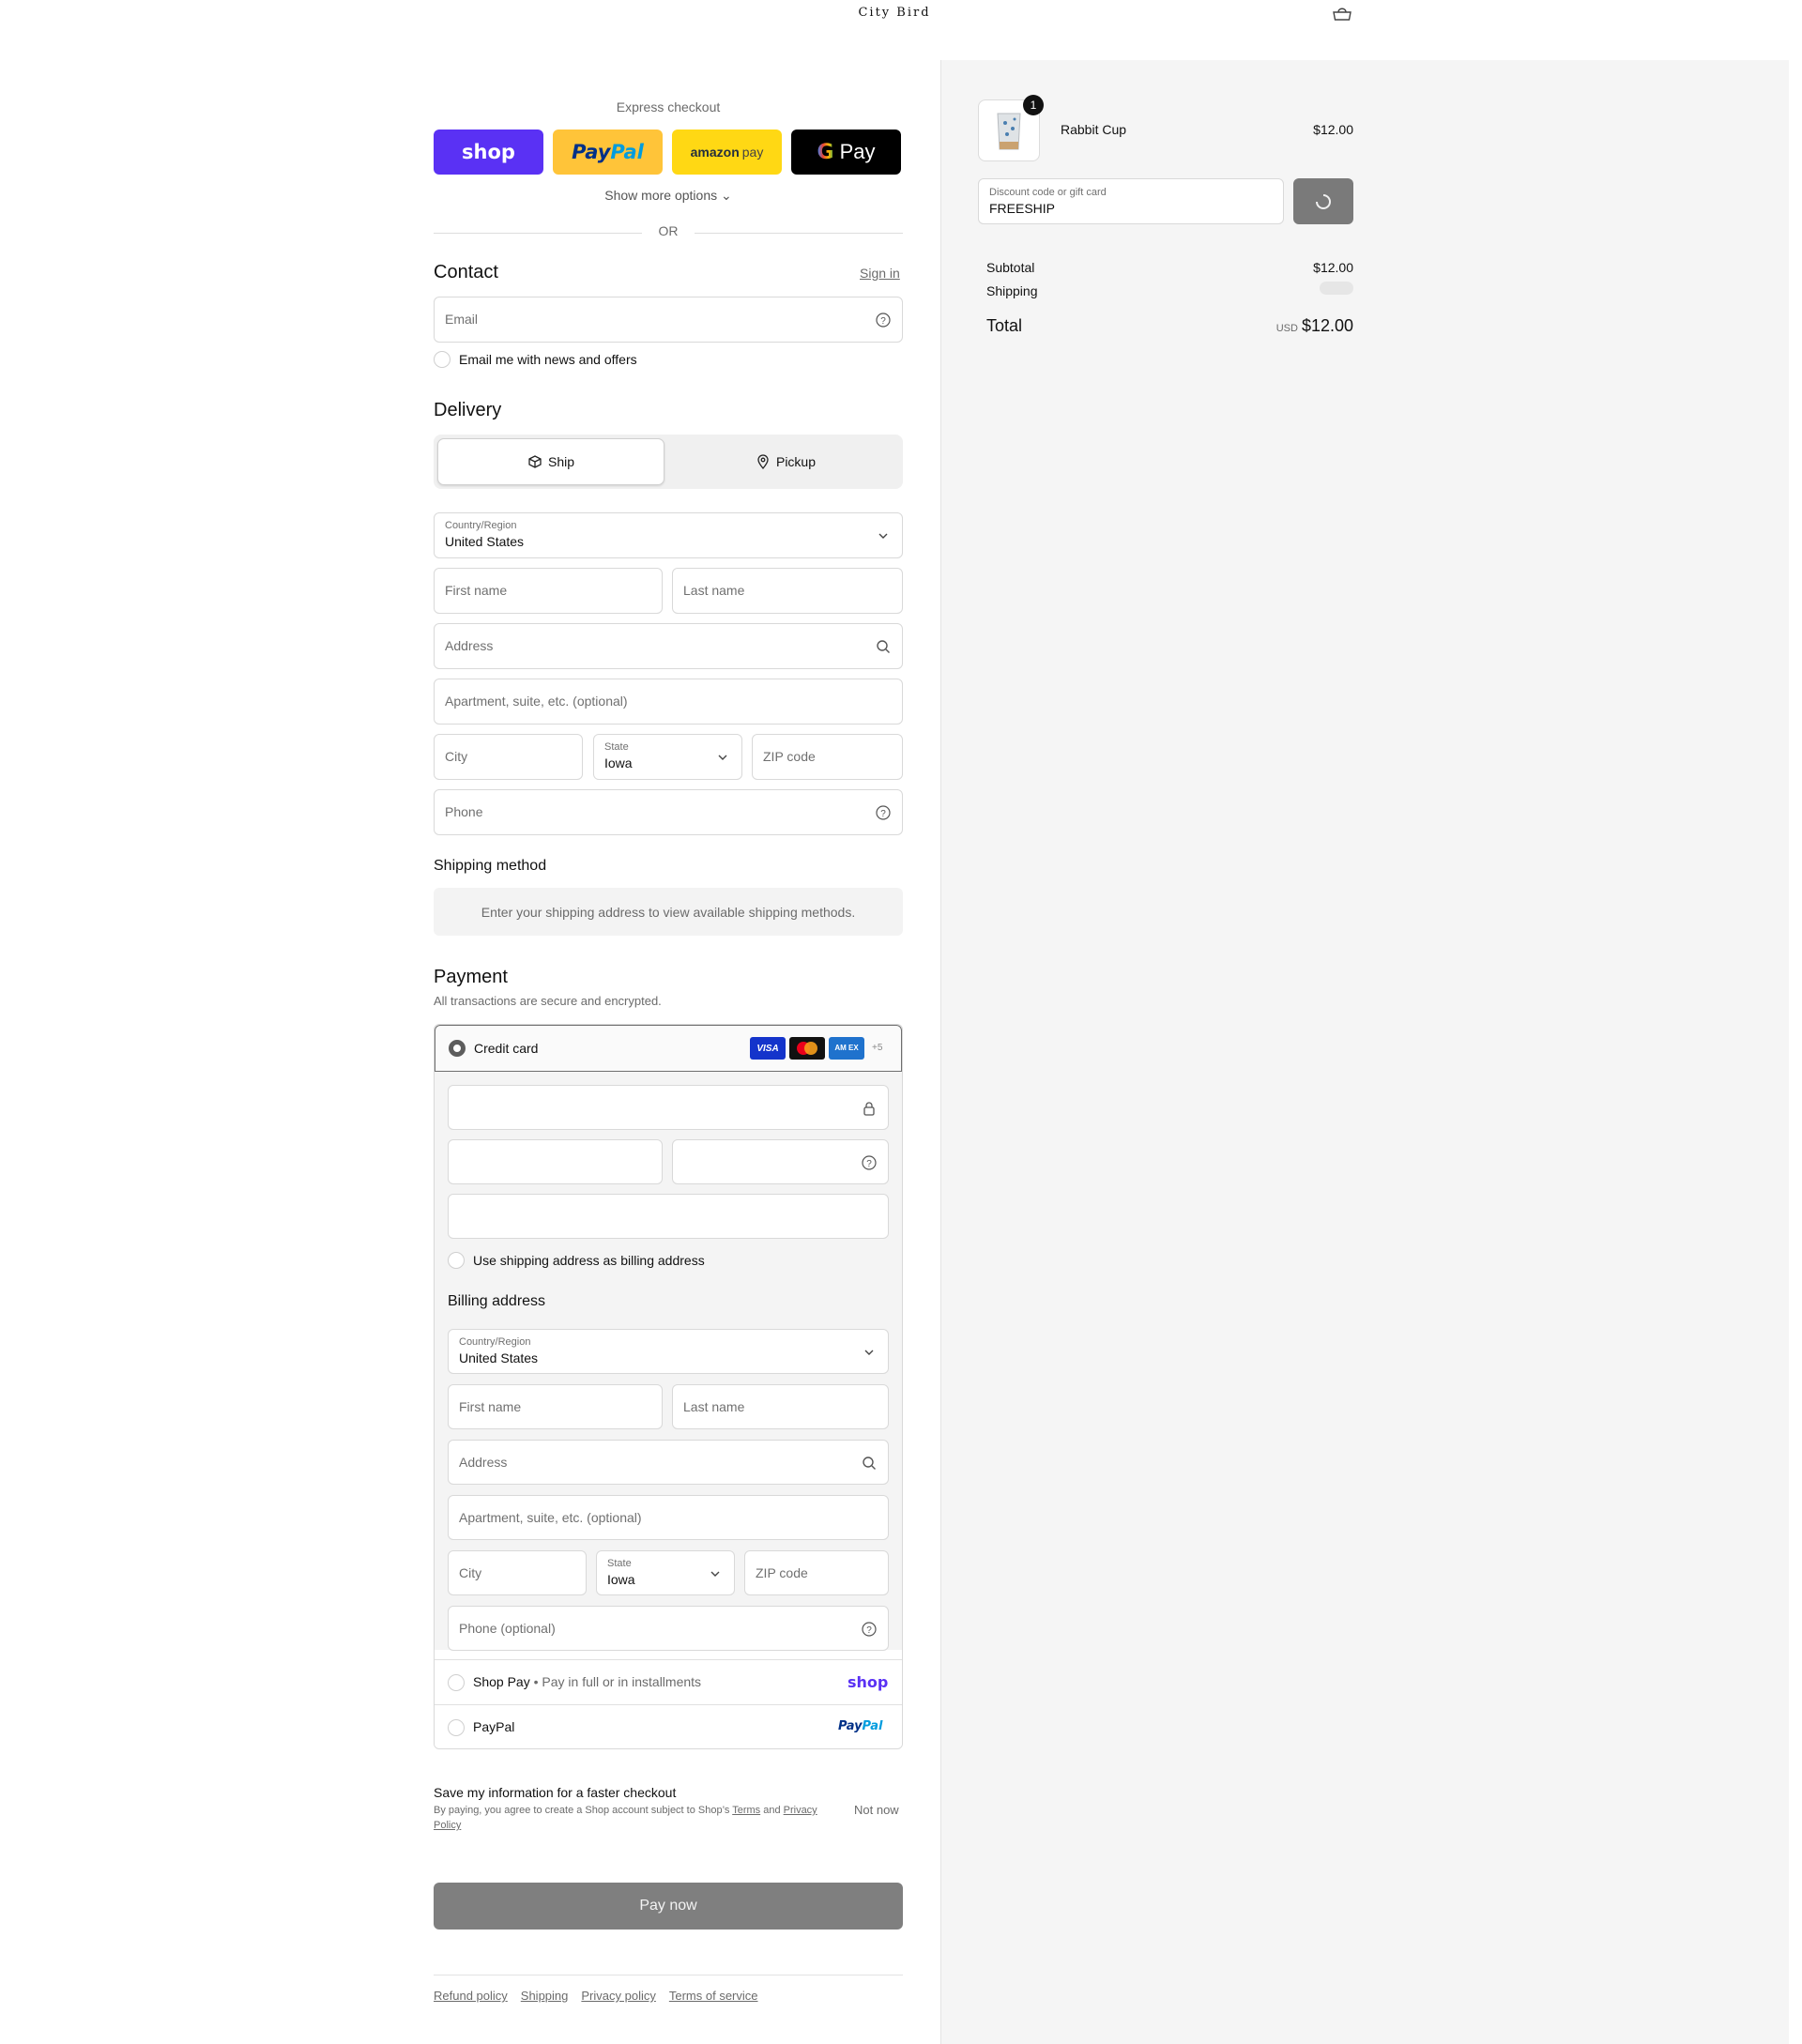  I want to click on pay-now-button: Pay now, so click(669, 1906).